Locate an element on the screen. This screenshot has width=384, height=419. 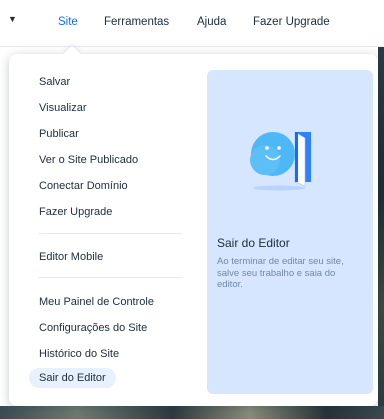
menu-item-mobile-editor: Editor Mobile is located at coordinates (71, 257).